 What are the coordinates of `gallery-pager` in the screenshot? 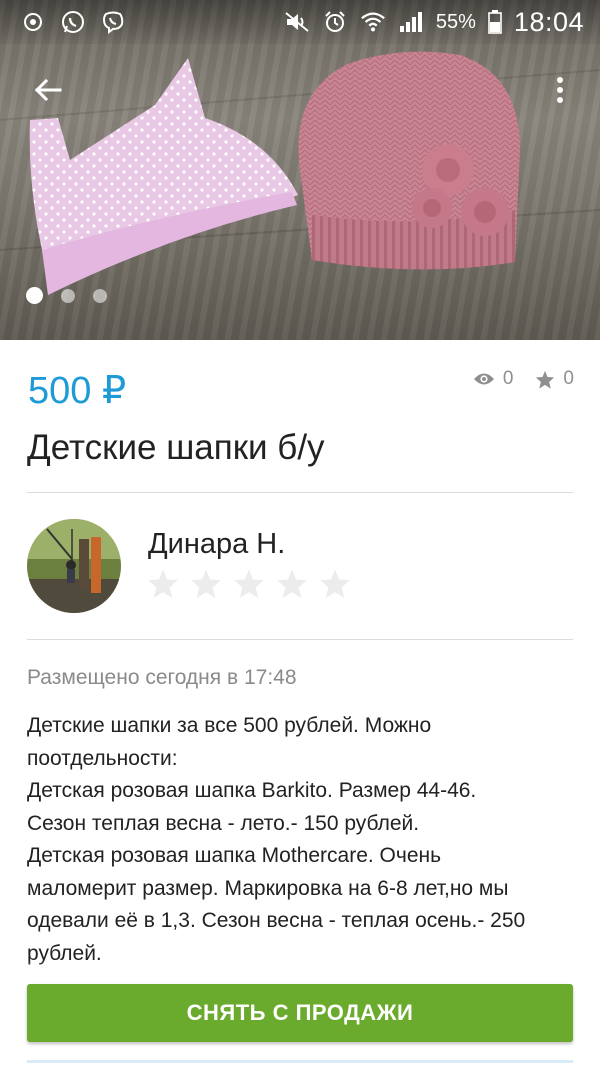 It's located at (66, 295).